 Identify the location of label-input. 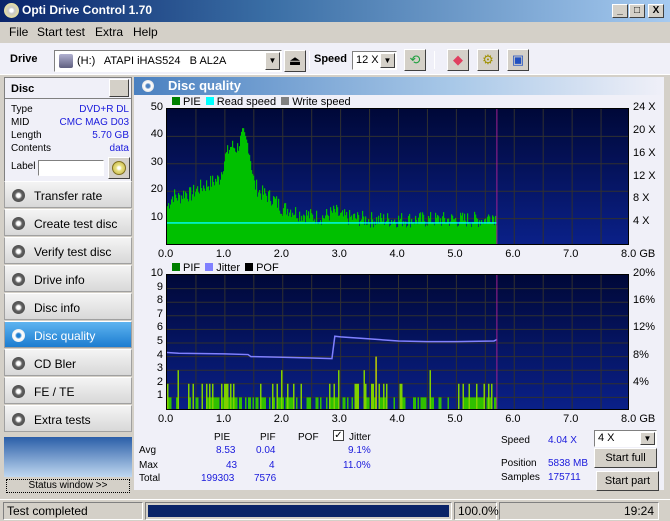
(71, 168).